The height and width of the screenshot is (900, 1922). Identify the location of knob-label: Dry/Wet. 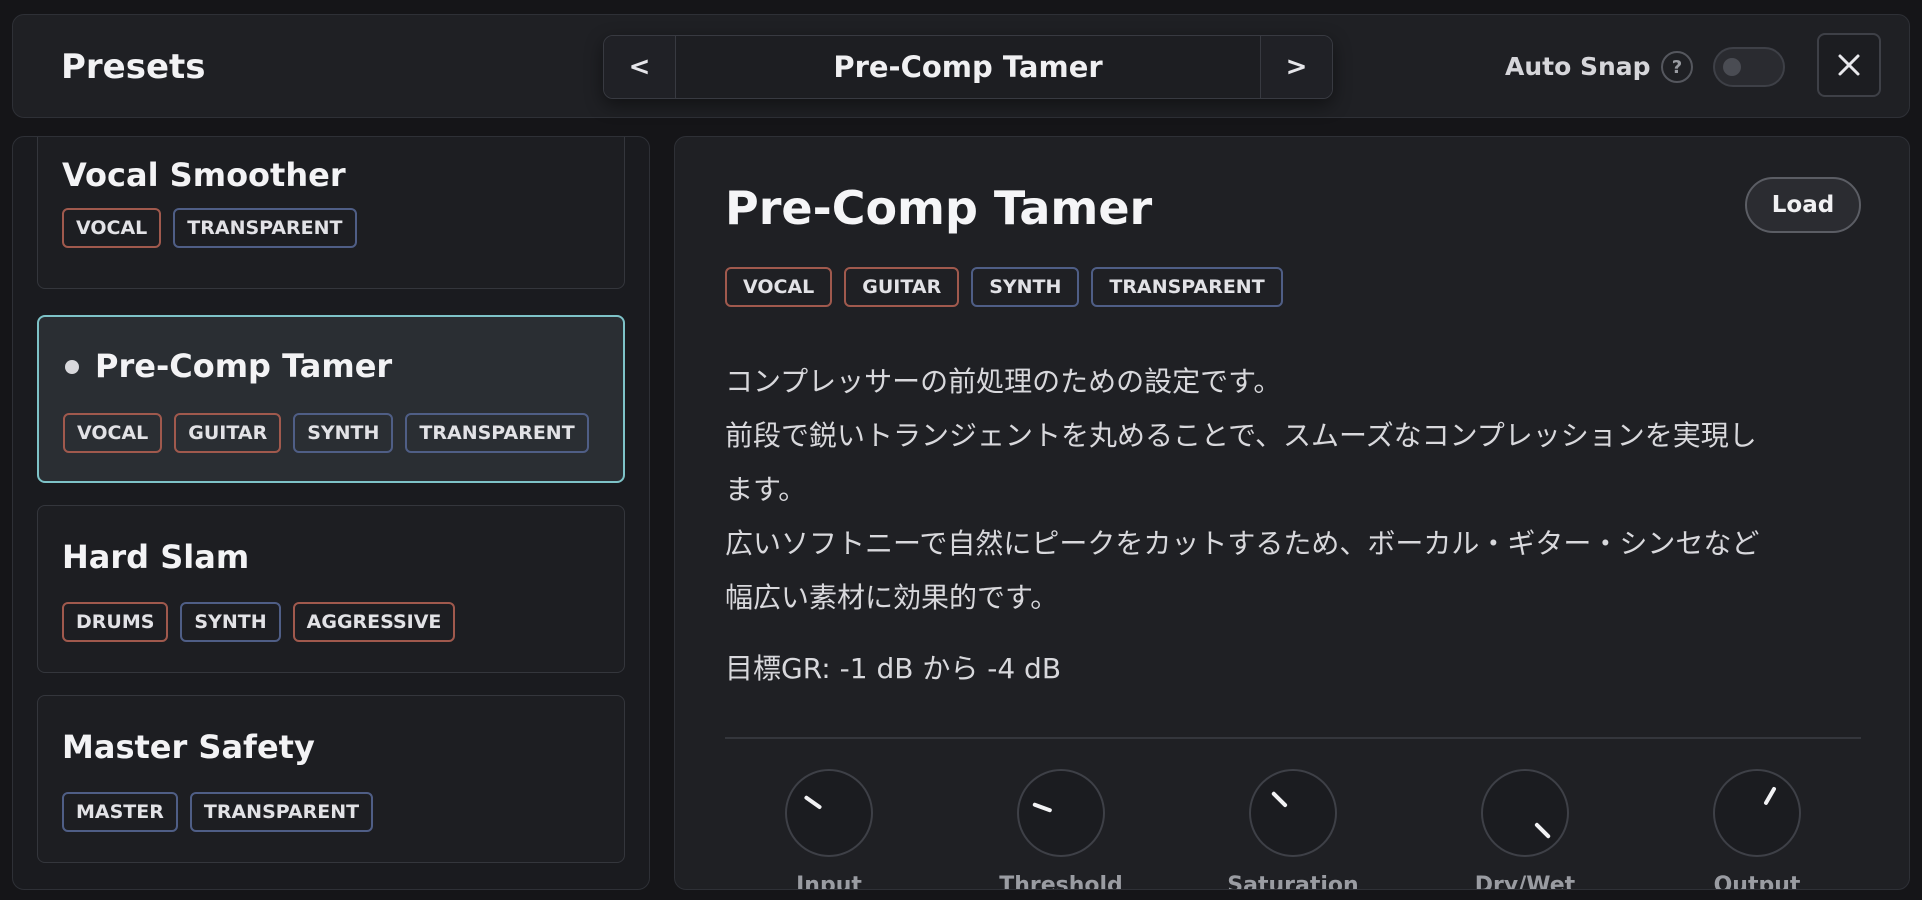
(1525, 881).